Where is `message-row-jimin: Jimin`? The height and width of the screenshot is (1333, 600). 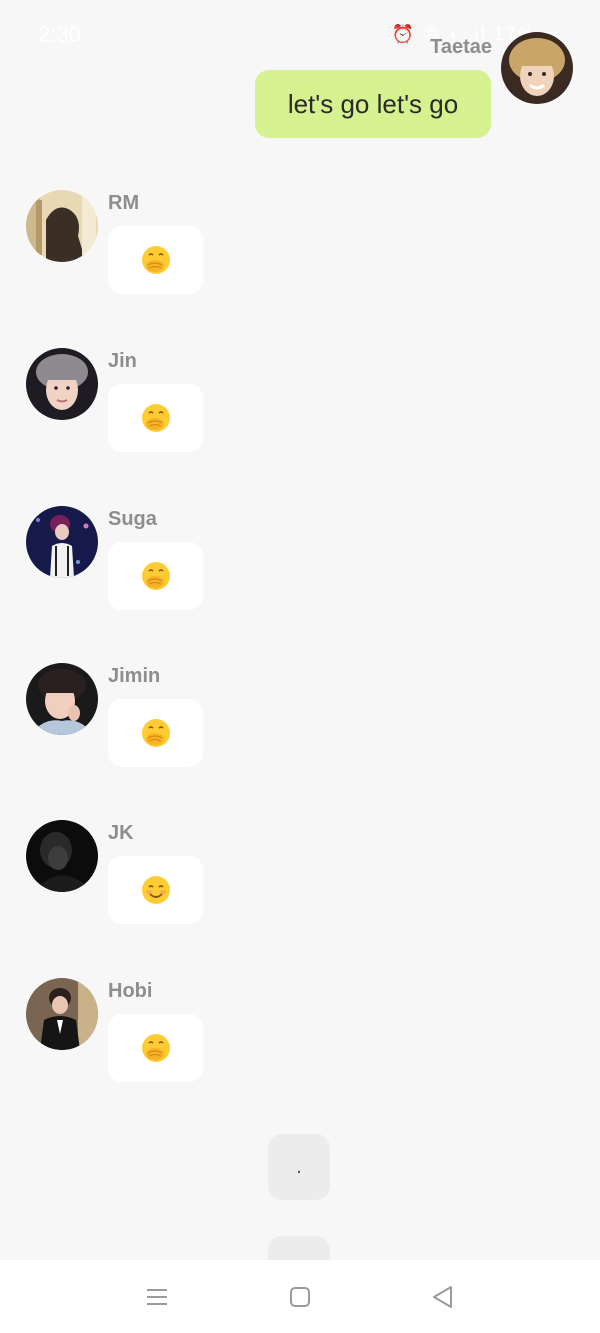
message-row-jimin: Jimin is located at coordinates (300, 723).